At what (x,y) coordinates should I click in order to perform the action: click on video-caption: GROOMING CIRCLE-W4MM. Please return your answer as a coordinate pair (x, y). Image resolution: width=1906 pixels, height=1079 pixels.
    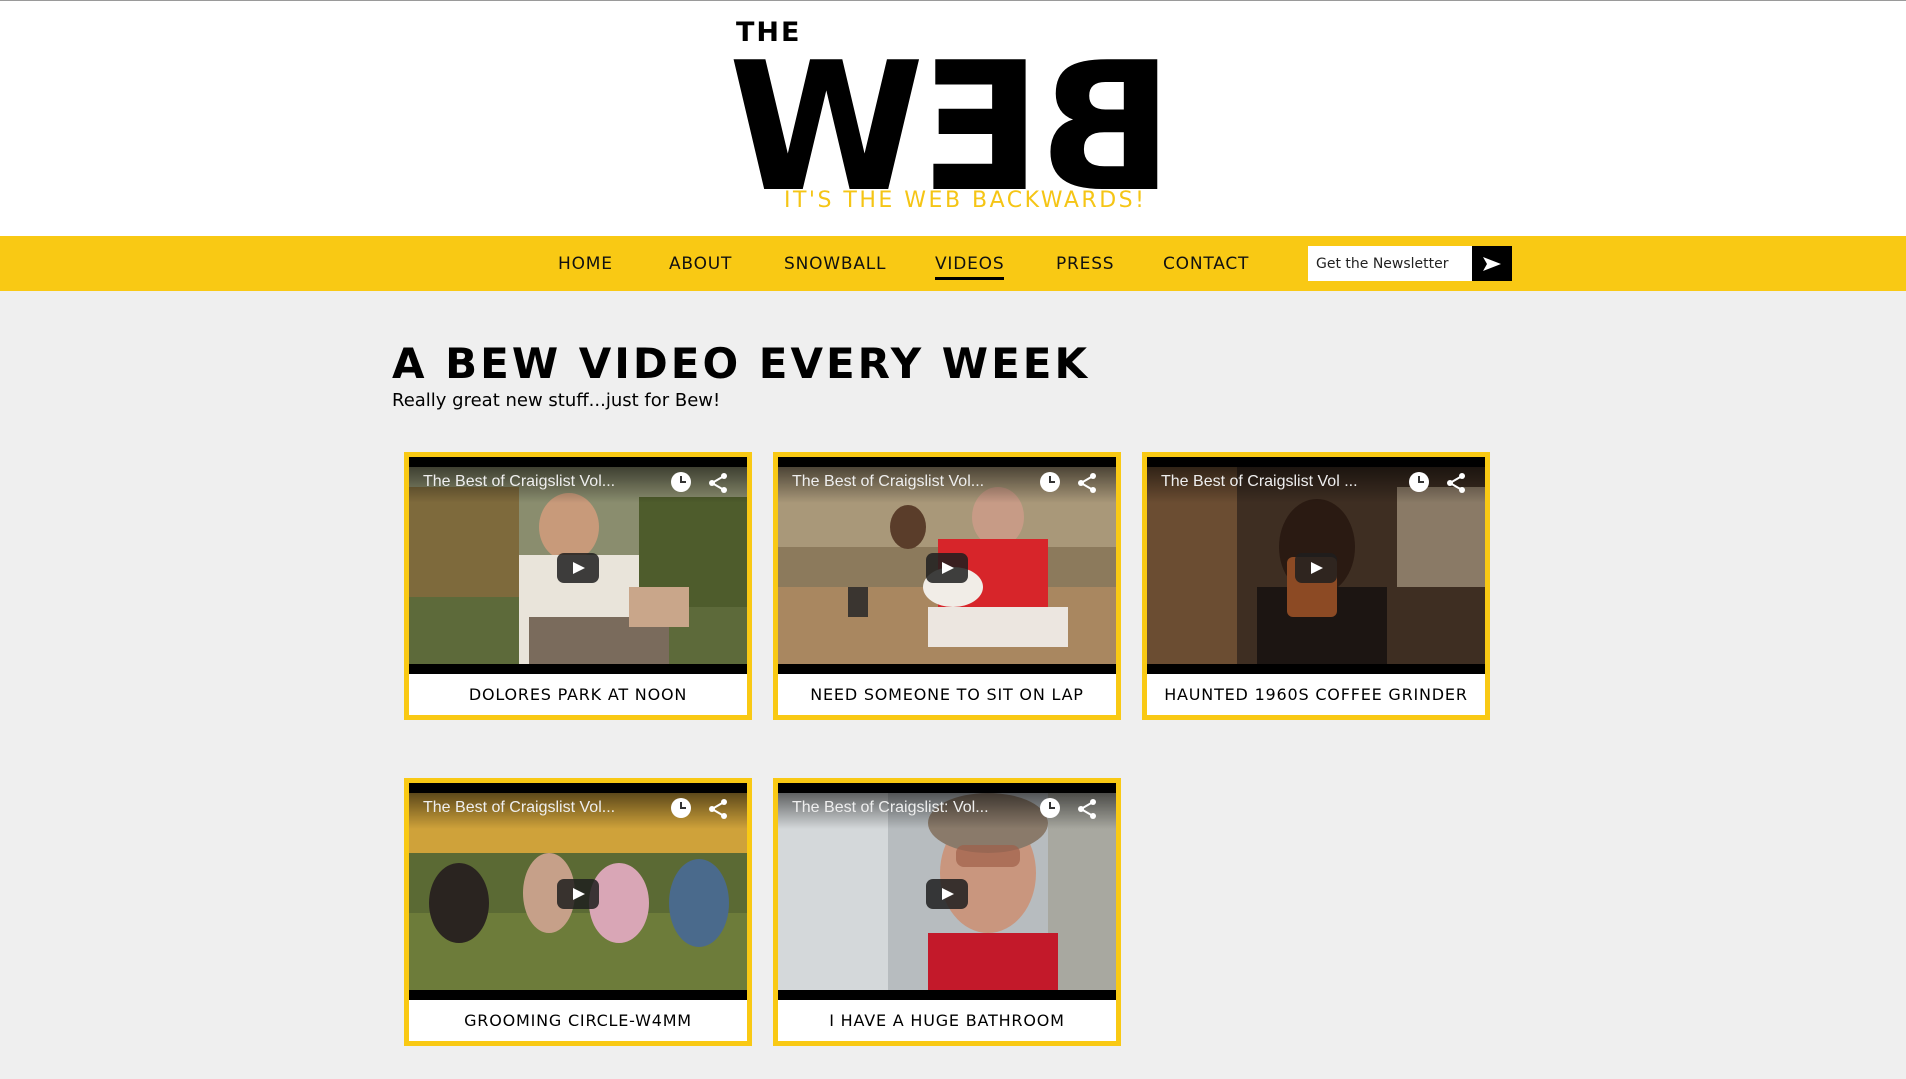
    Looking at the image, I should click on (578, 1020).